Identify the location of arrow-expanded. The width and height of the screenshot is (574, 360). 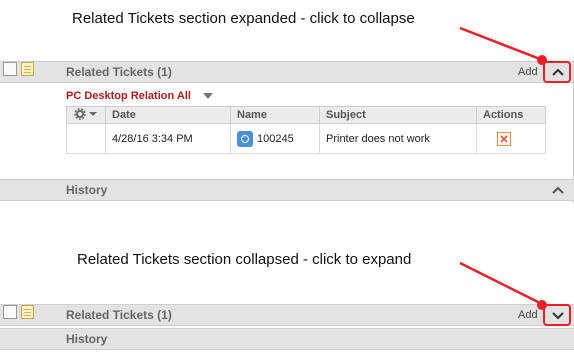
(515, 54).